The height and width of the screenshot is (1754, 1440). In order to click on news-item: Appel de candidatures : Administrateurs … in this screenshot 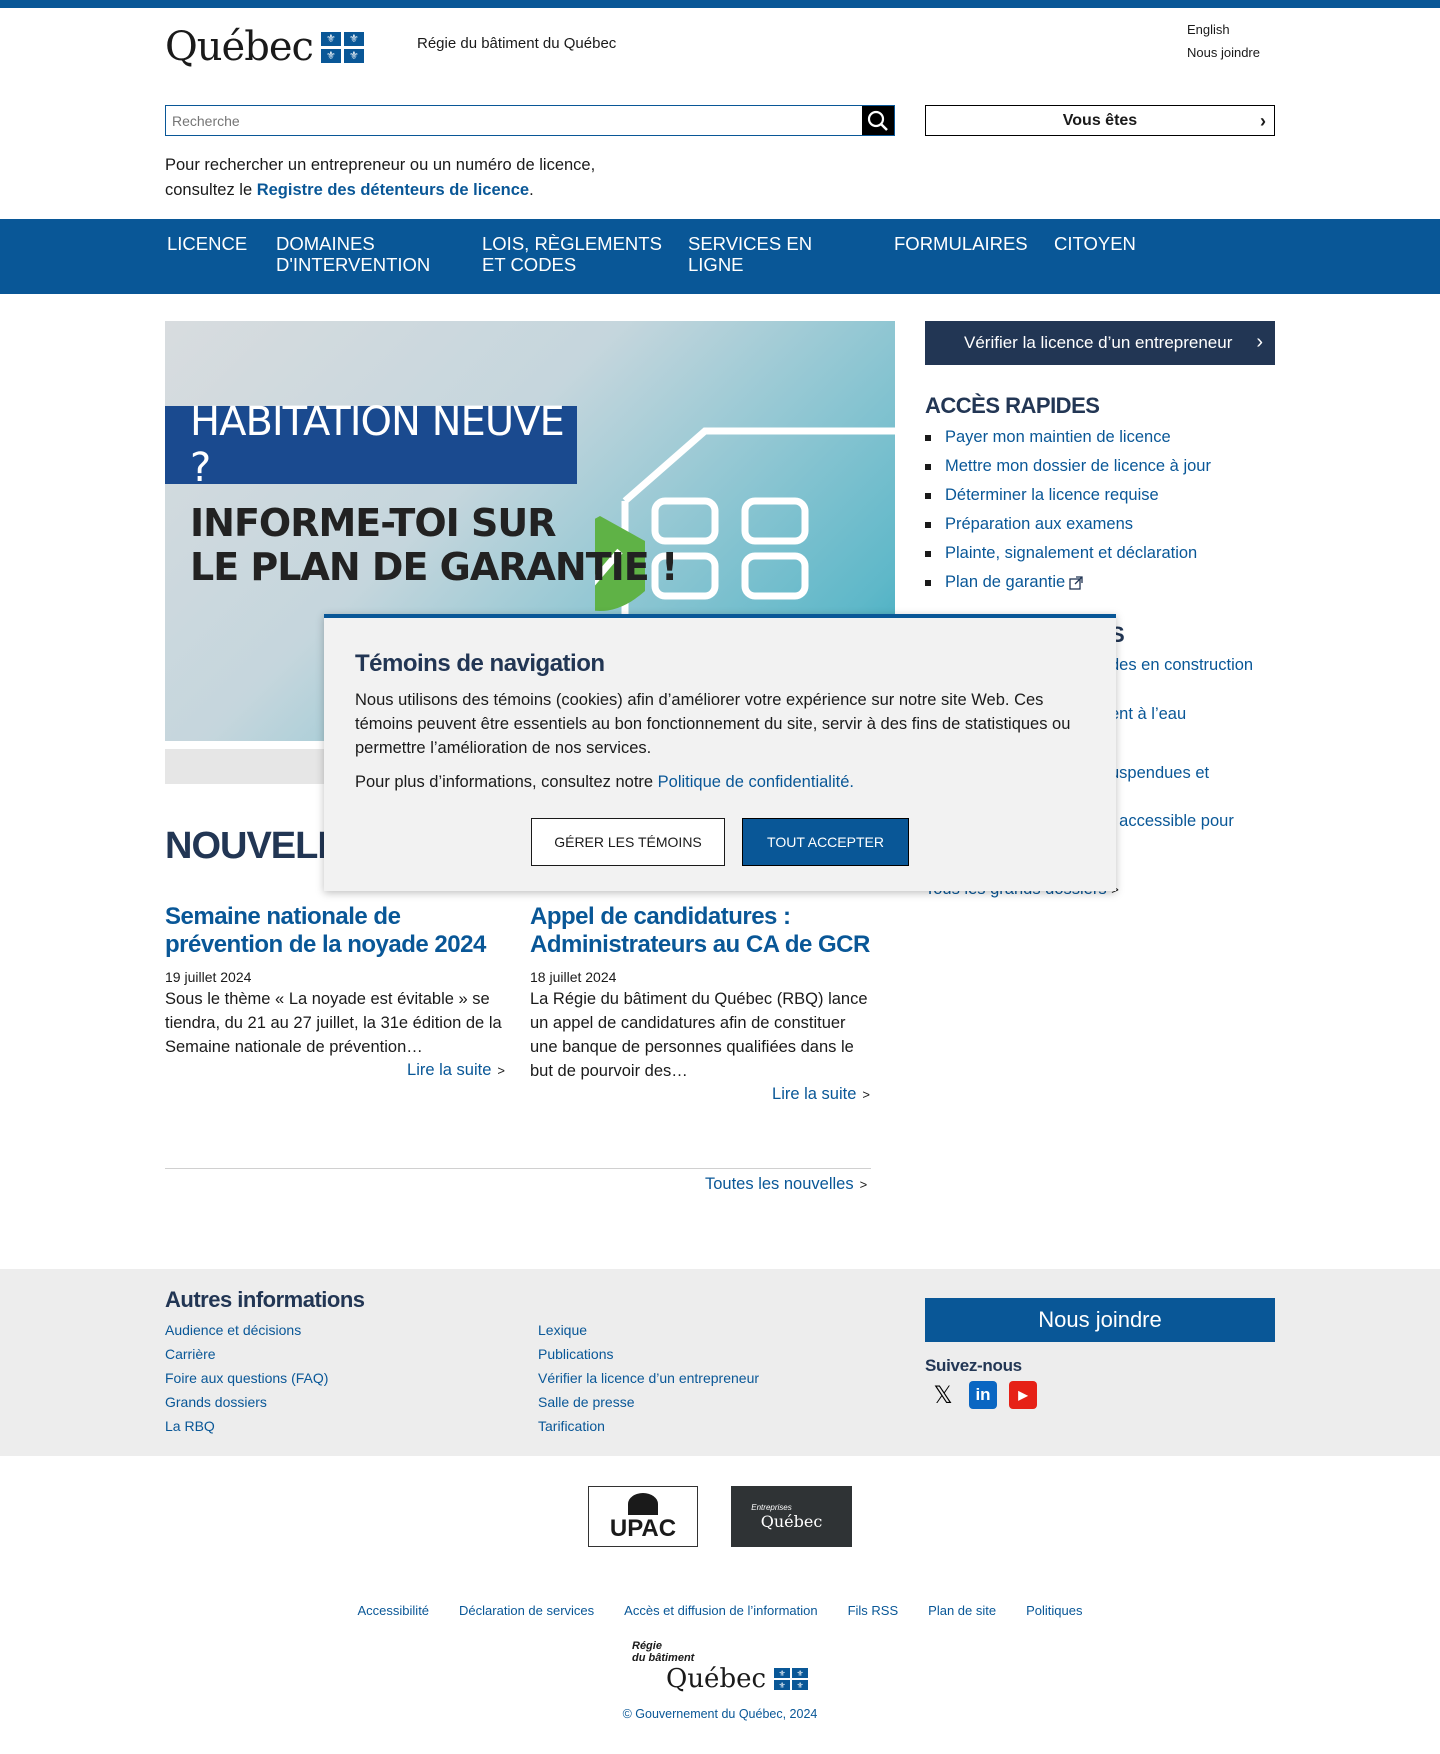, I will do `click(700, 1003)`.